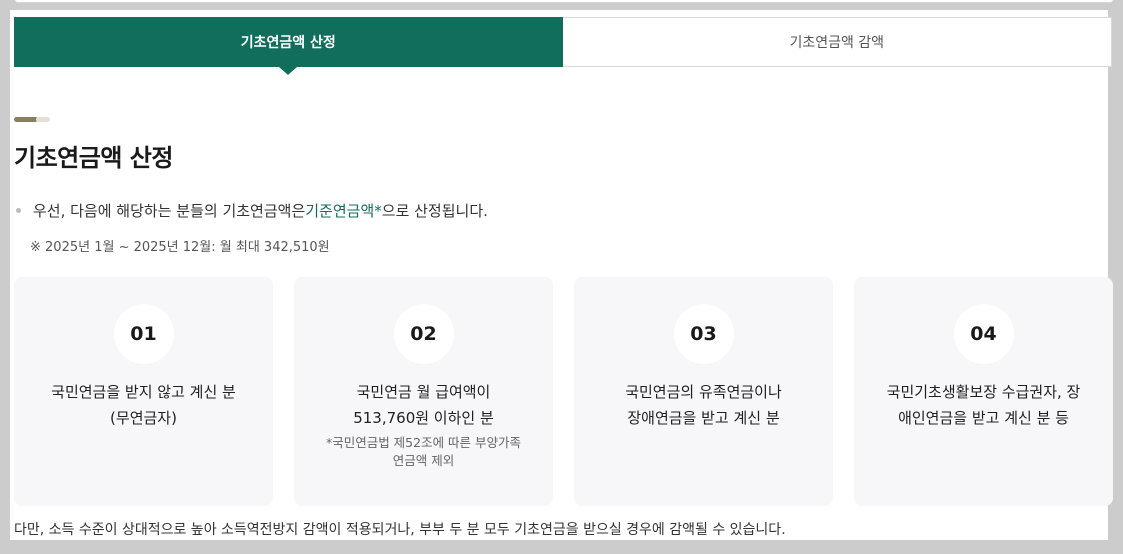 This screenshot has height=554, width=1123. Describe the element at coordinates (423, 405) in the screenshot. I see `card-description: 국민연금 월 급여액이 513,760원 이하인 분` at that location.